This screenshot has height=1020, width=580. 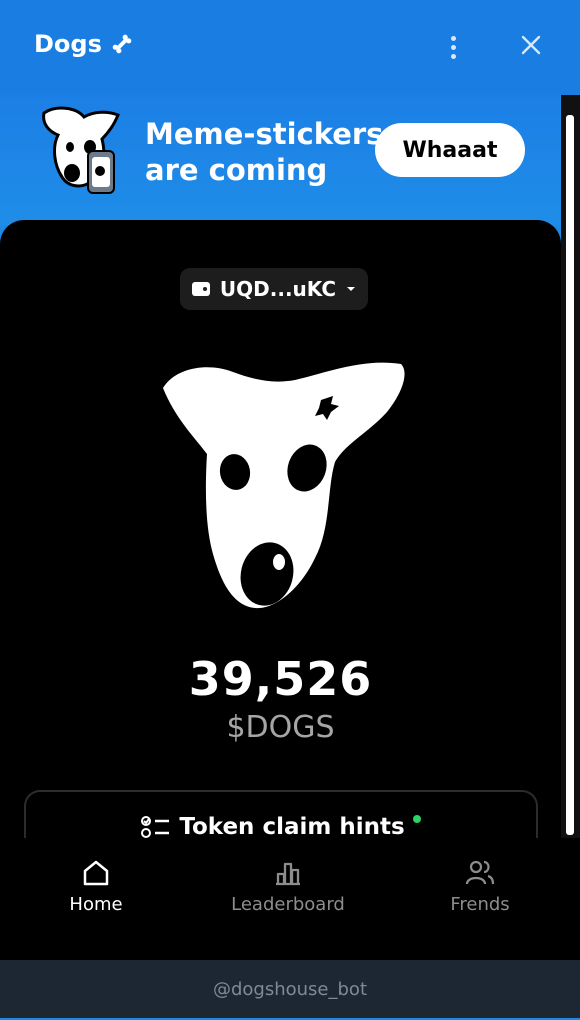 I want to click on app-title-group: Dogs, so click(x=84, y=44).